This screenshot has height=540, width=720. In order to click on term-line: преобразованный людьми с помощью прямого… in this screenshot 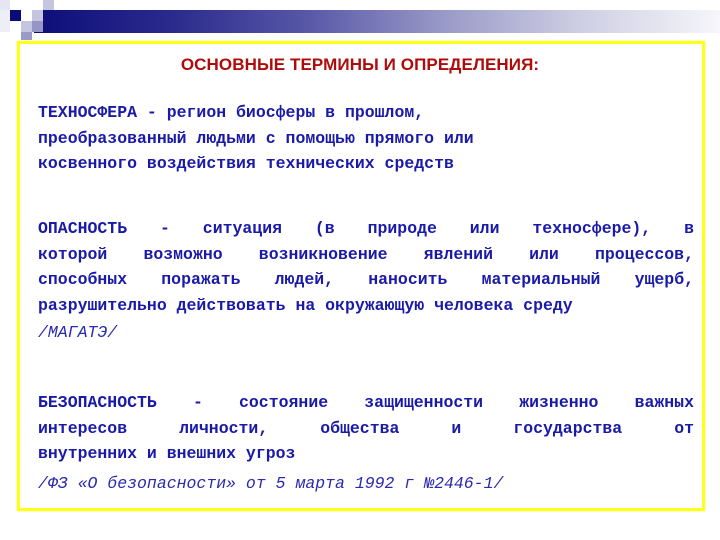, I will do `click(256, 138)`.